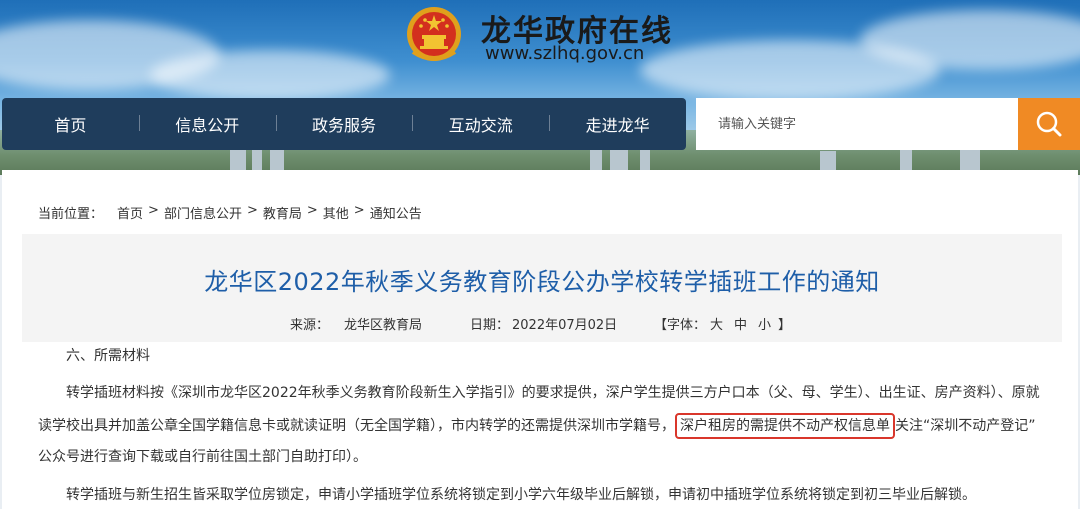 This screenshot has height=509, width=1080. I want to click on source-value: 龙华区教育局, so click(383, 325).